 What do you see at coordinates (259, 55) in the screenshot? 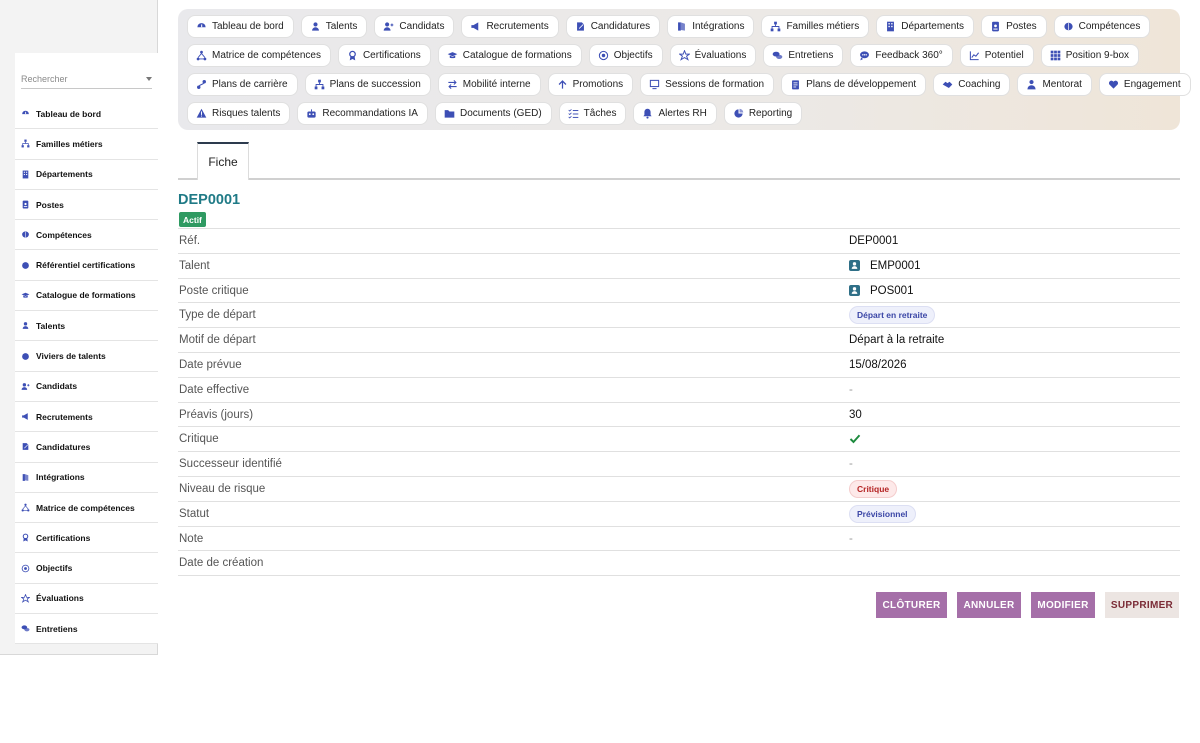
I see `module-nav-chip: Matrice de compétences` at bounding box center [259, 55].